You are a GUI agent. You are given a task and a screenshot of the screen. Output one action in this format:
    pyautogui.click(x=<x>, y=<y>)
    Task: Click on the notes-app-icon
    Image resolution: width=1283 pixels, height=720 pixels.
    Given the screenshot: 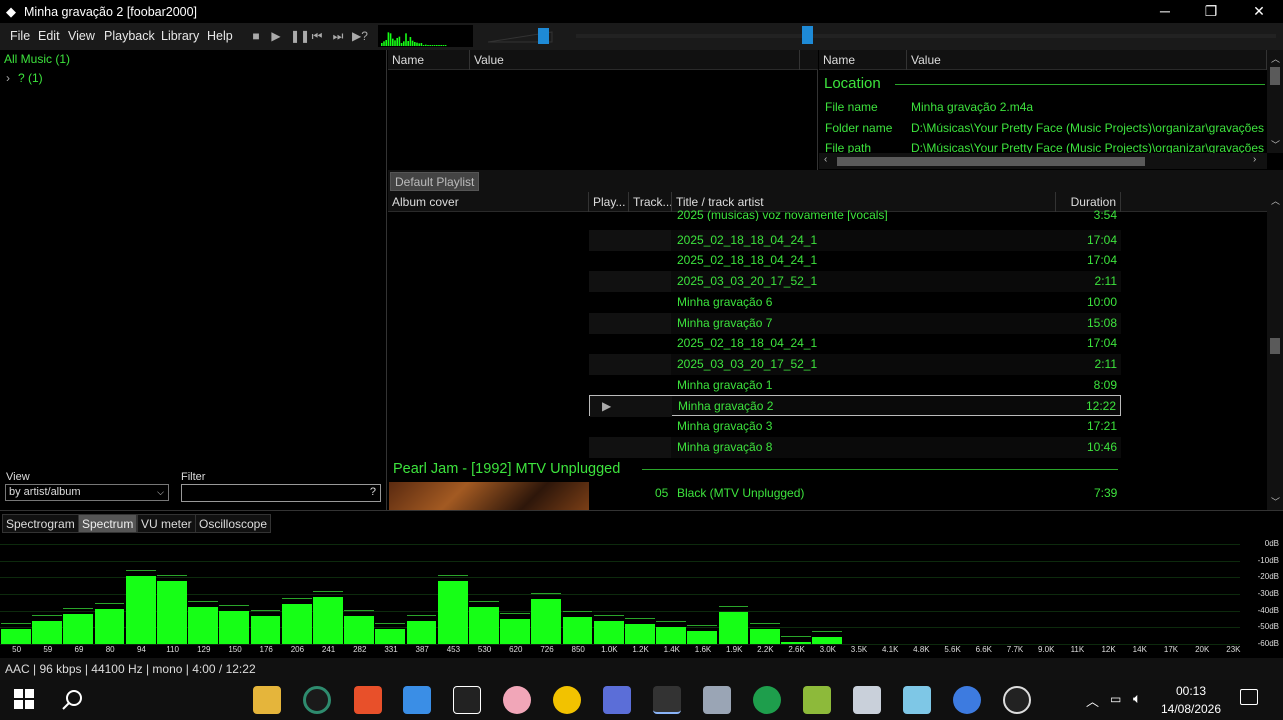 What is the action you would take?
    pyautogui.click(x=917, y=700)
    